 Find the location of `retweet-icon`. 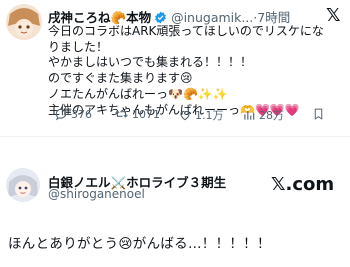

retweet-icon is located at coordinates (121, 114).